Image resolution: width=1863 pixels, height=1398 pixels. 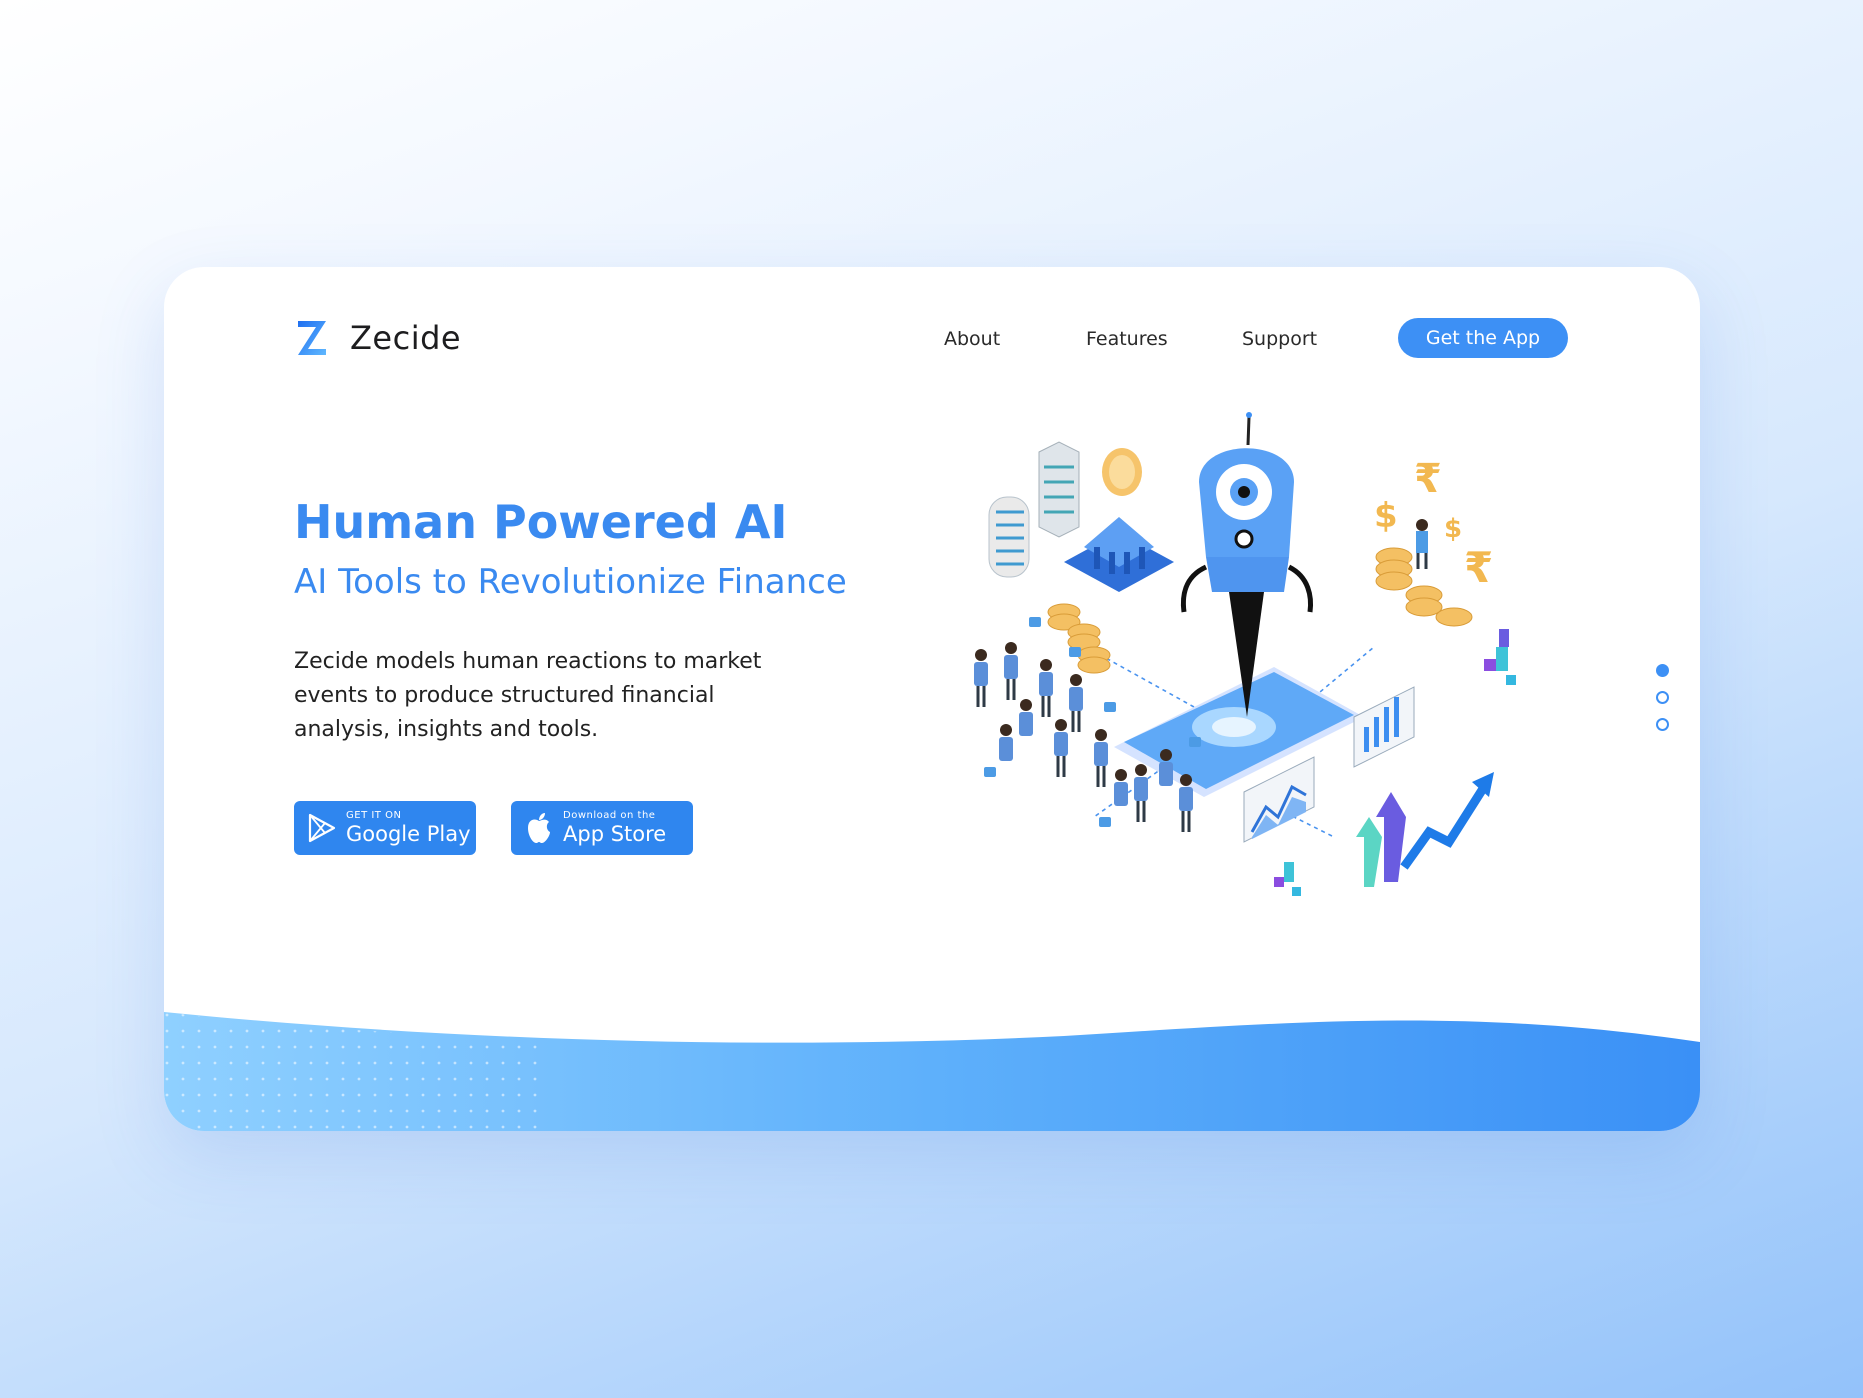 What do you see at coordinates (972, 339) in the screenshot?
I see `nav-about-link: About` at bounding box center [972, 339].